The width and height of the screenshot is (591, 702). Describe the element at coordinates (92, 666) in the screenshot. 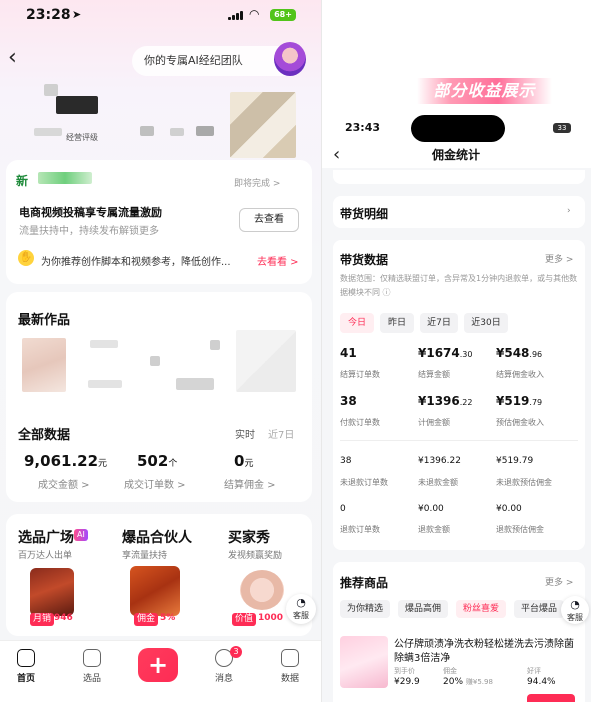

I see `tab-selection: 选品` at that location.